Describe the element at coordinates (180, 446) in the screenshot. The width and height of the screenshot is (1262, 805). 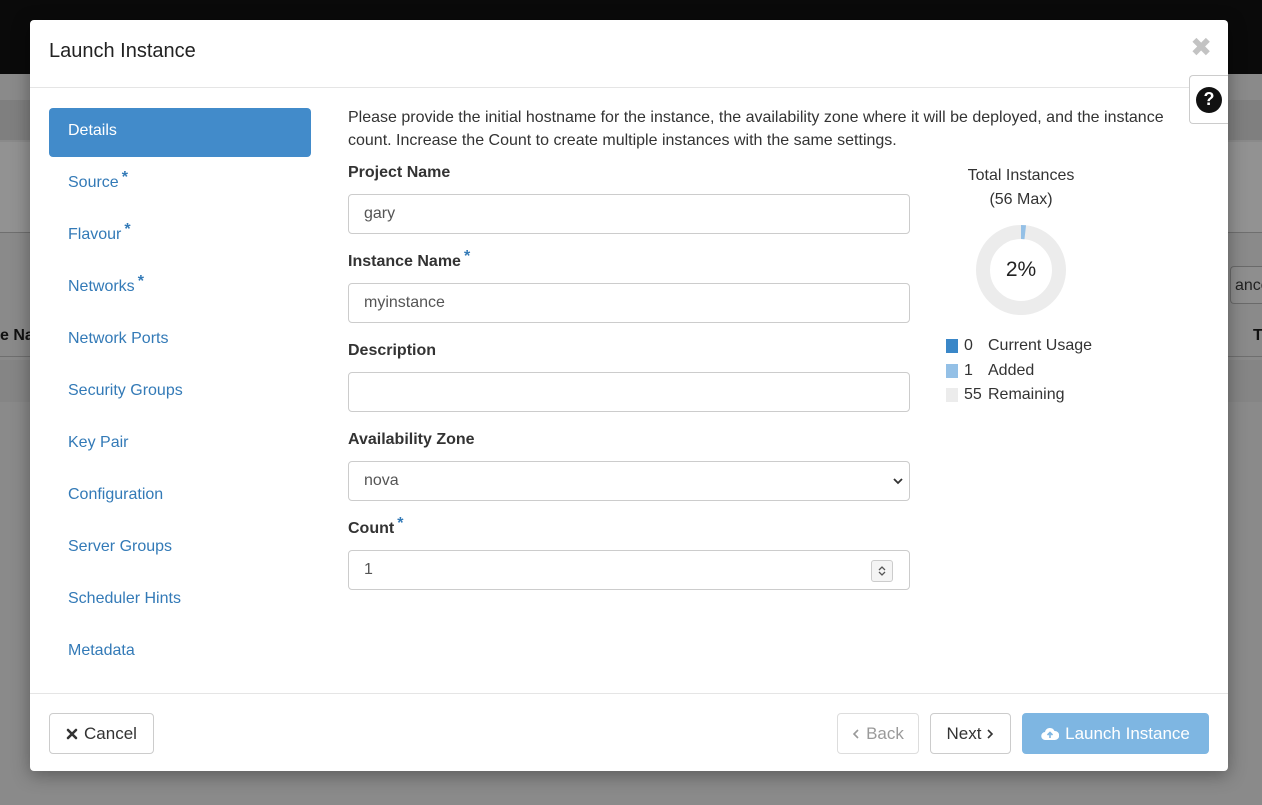
I see `wizard-step-key-pair: Key Pair` at that location.